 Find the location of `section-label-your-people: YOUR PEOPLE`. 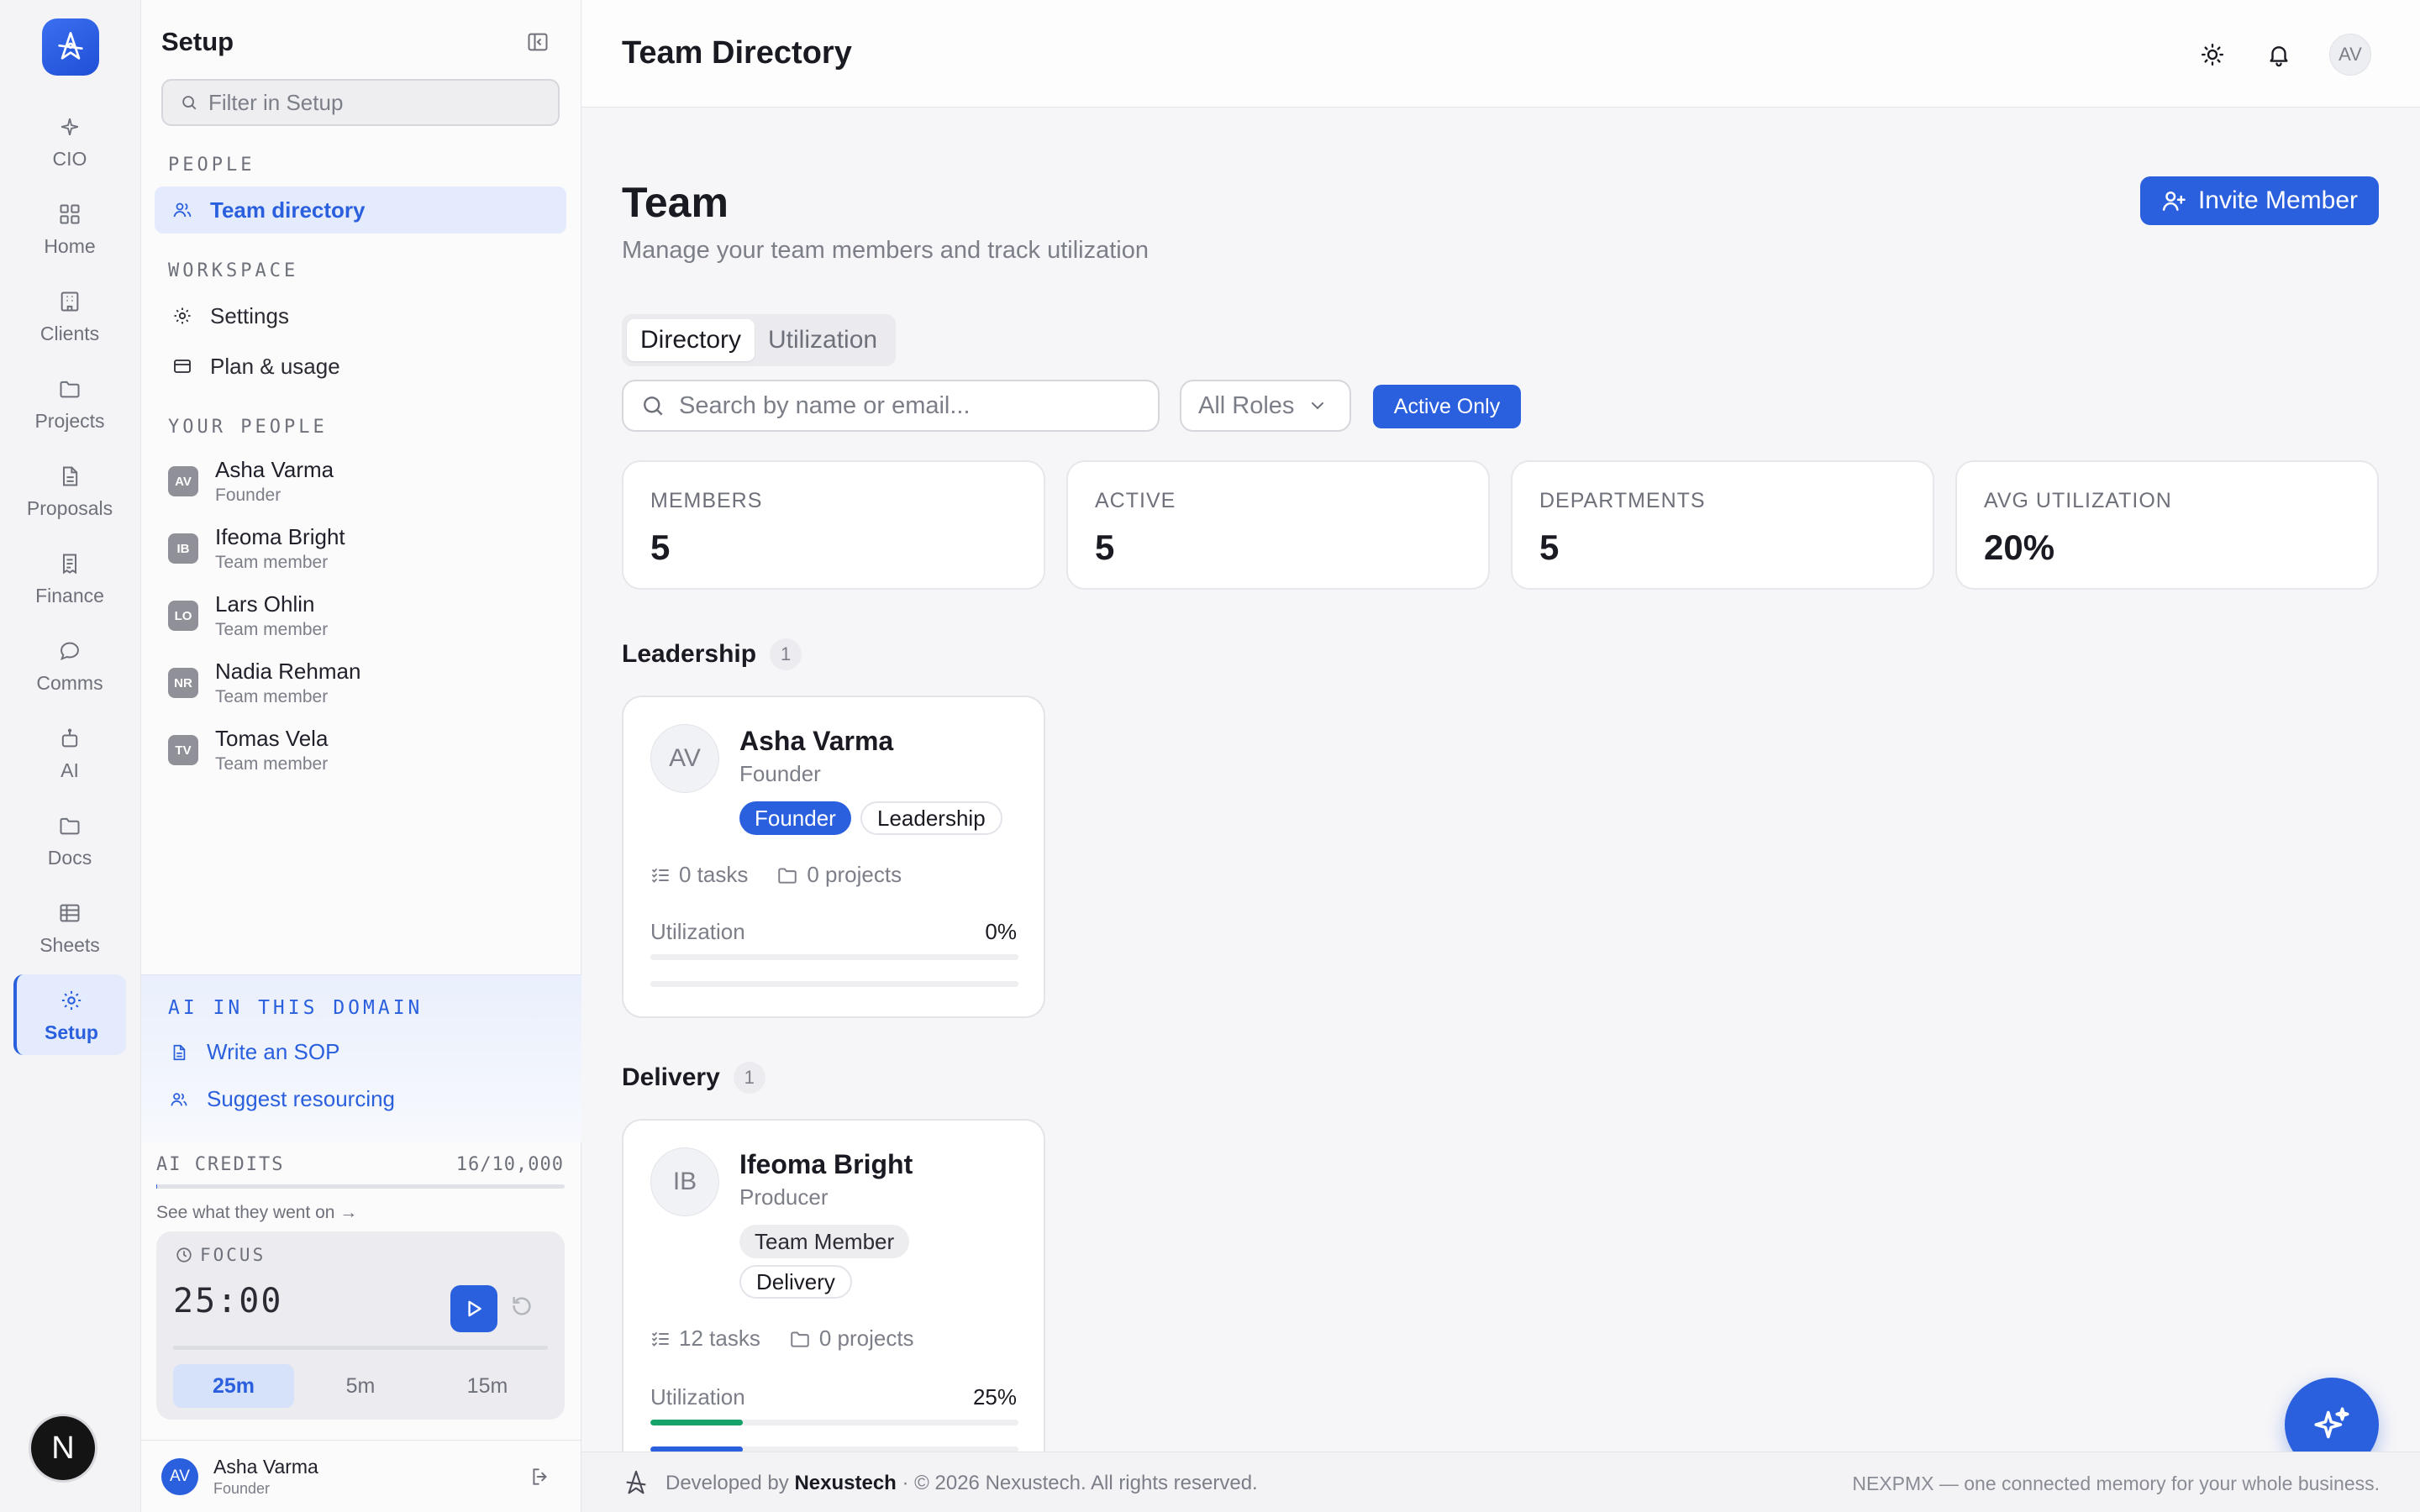

section-label-your-people: YOUR PEOPLE is located at coordinates (248, 427).